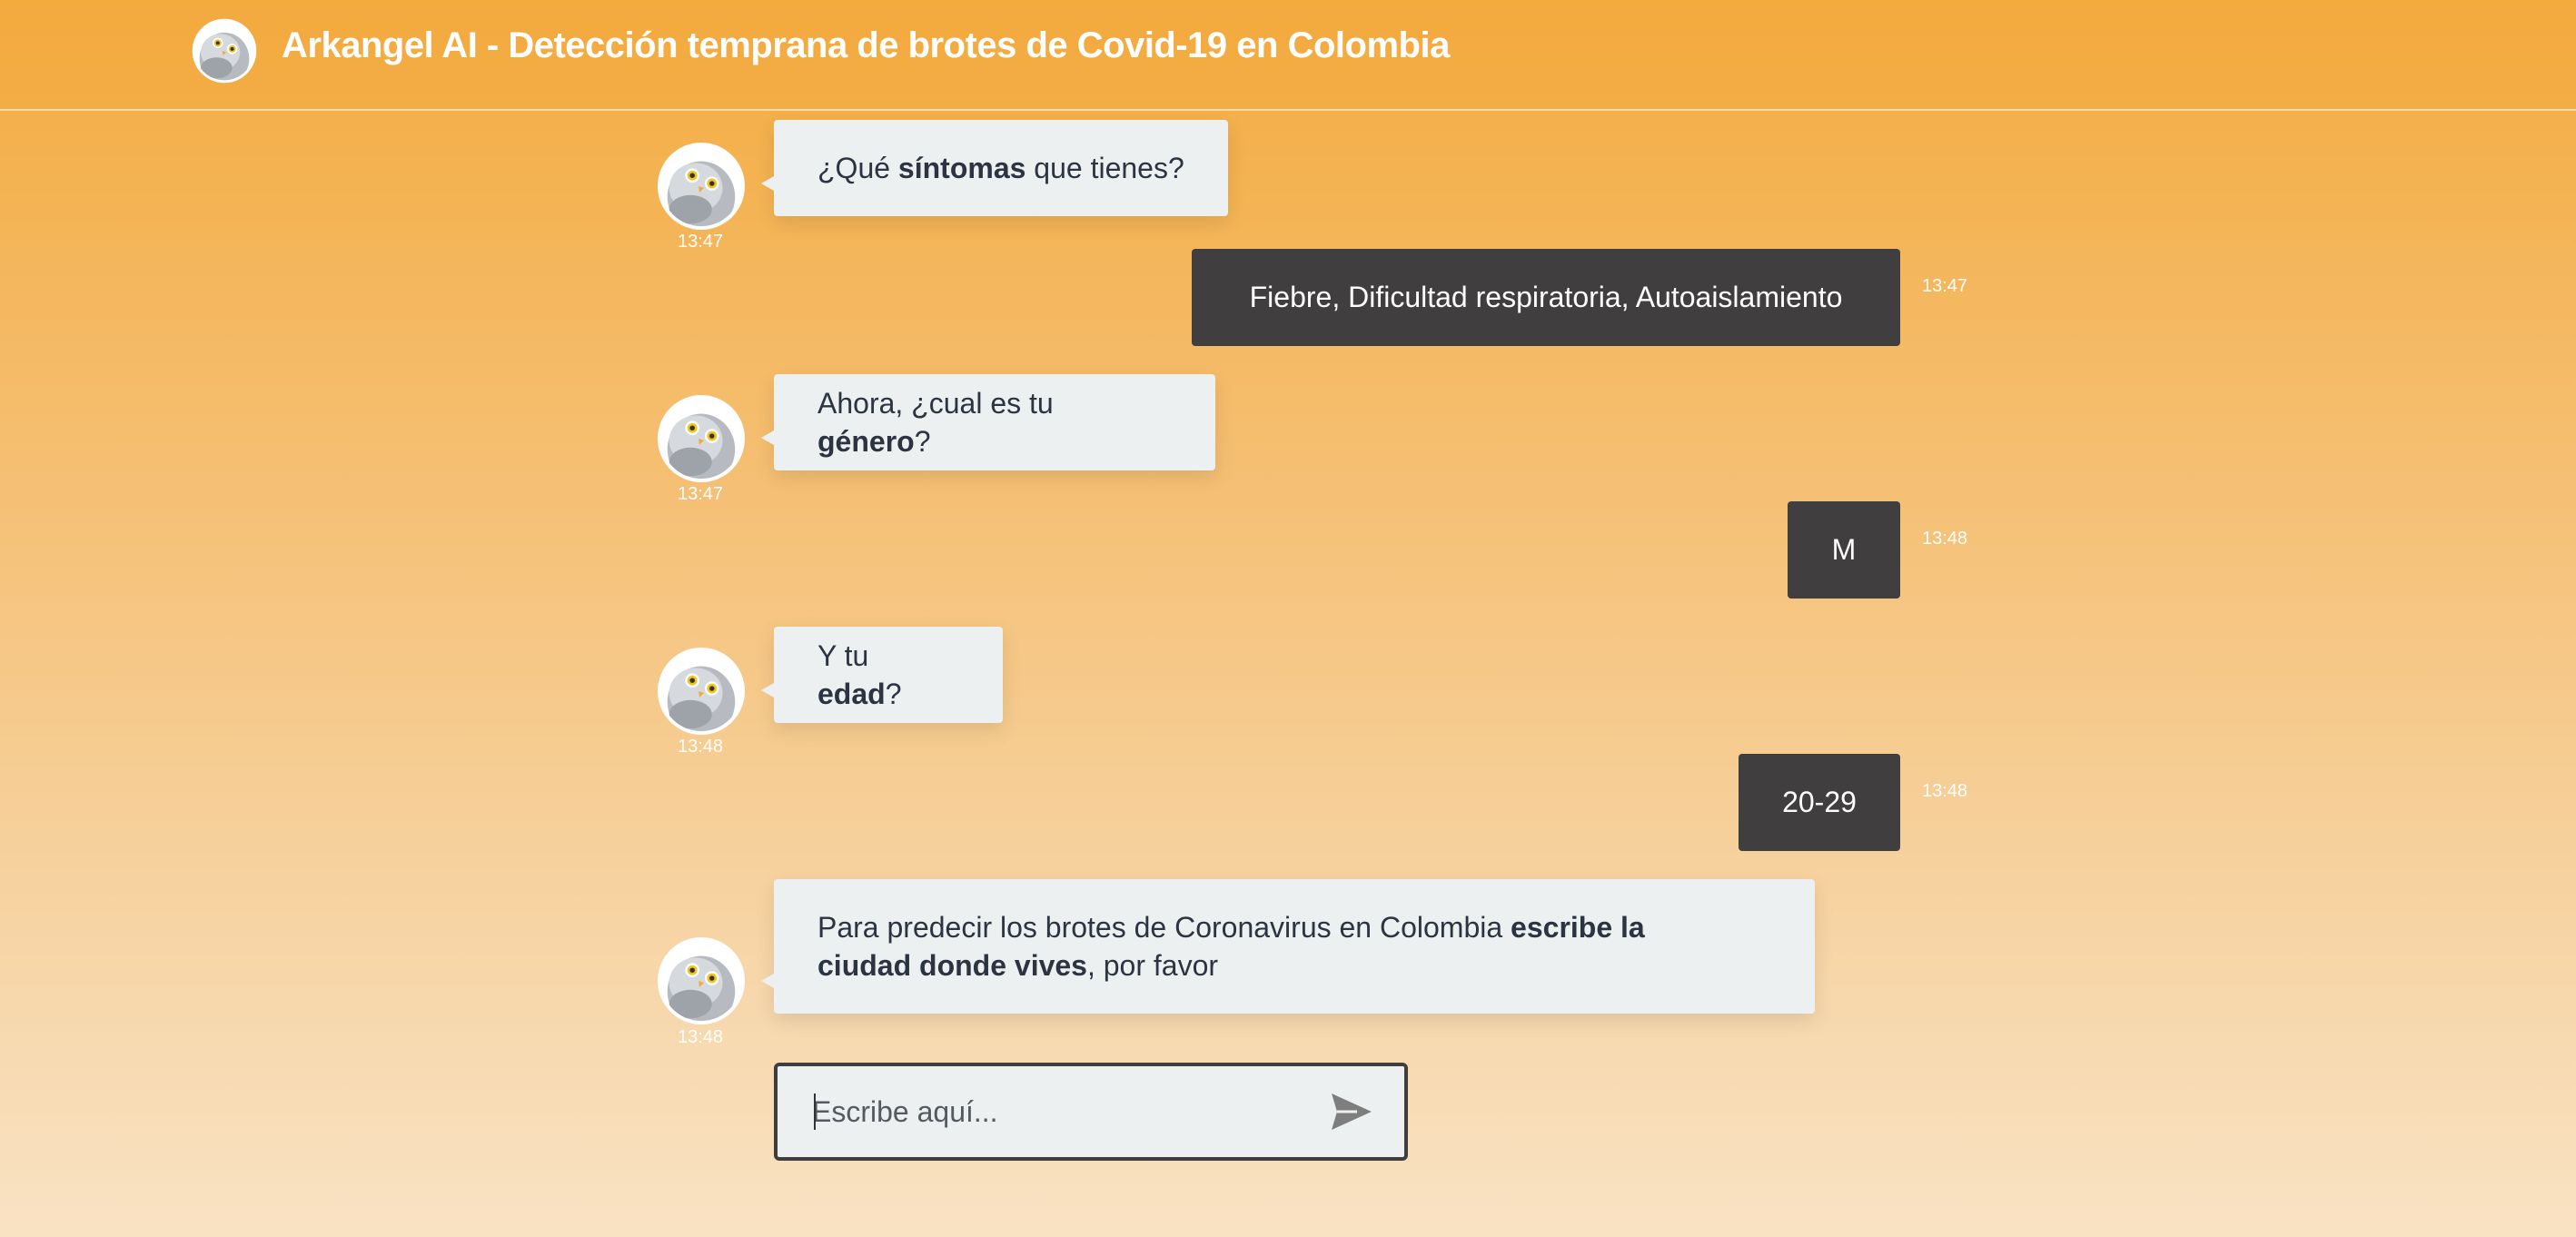 This screenshot has width=2576, height=1237. I want to click on message-text: Ahora, ¿cual es tu, so click(936, 403).